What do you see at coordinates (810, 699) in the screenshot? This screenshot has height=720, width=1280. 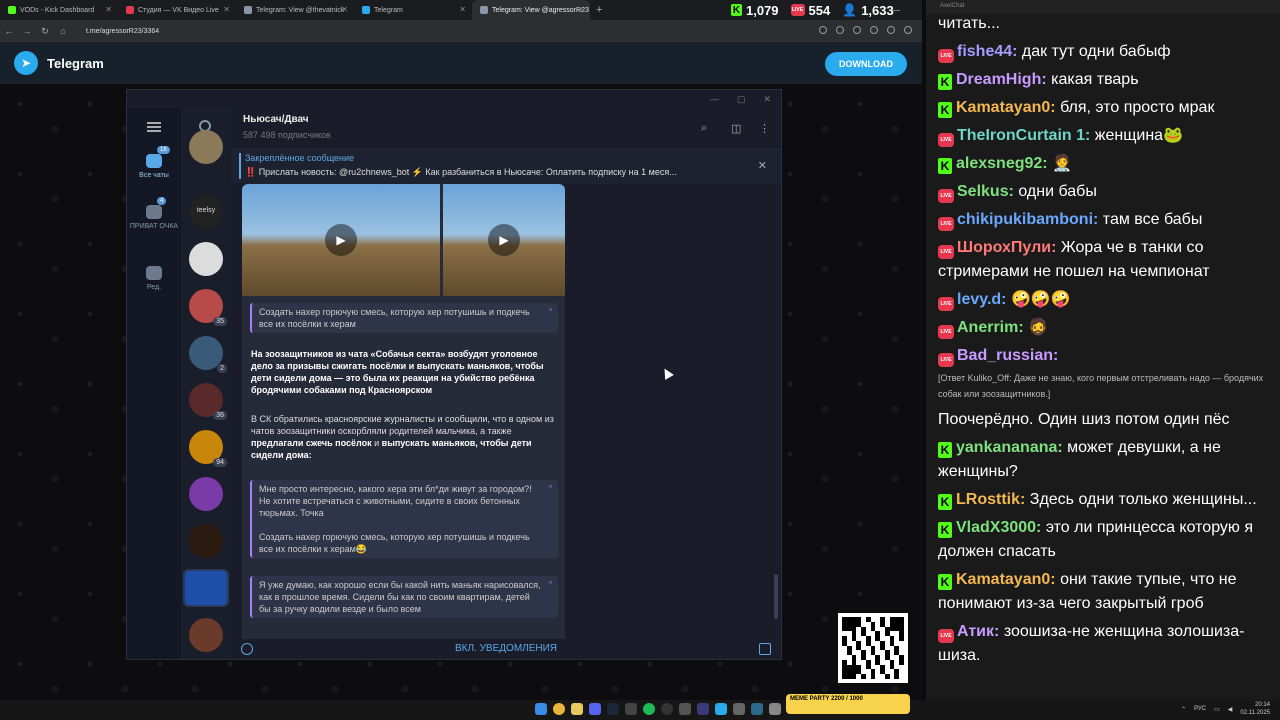 I see `meme-party-label: MEME PARTY` at bounding box center [810, 699].